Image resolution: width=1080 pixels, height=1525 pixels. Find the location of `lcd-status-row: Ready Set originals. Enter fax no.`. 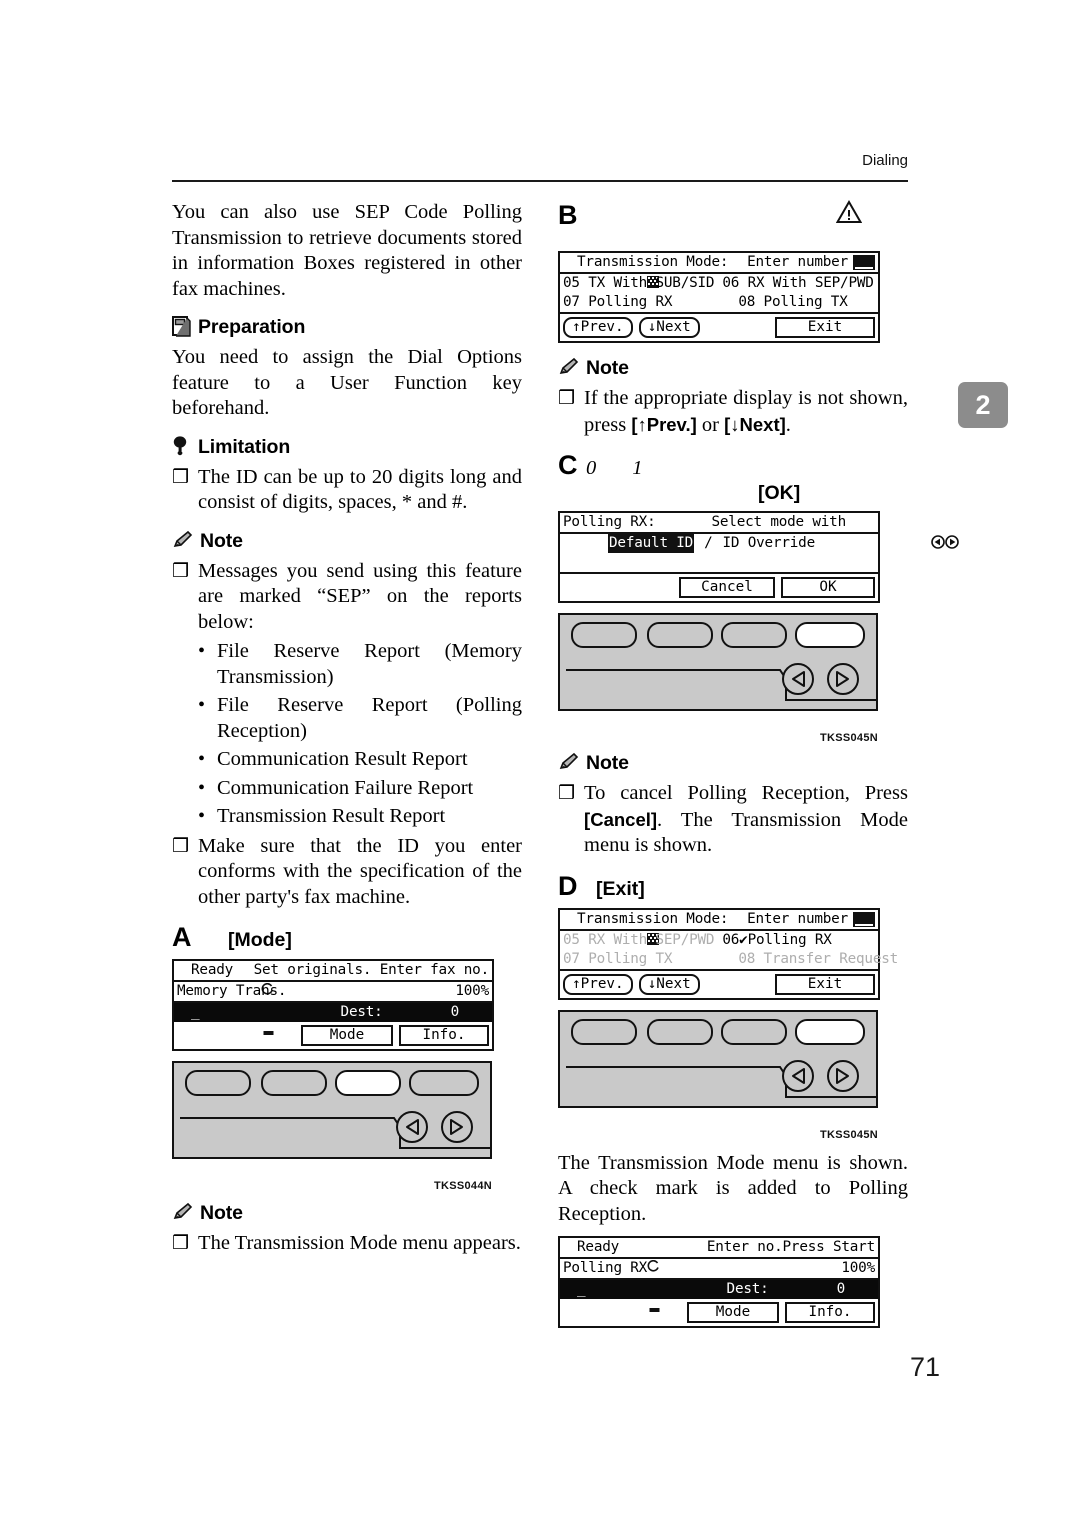

lcd-status-row: Ready Set originals. Enter fax no. is located at coordinates (333, 978).